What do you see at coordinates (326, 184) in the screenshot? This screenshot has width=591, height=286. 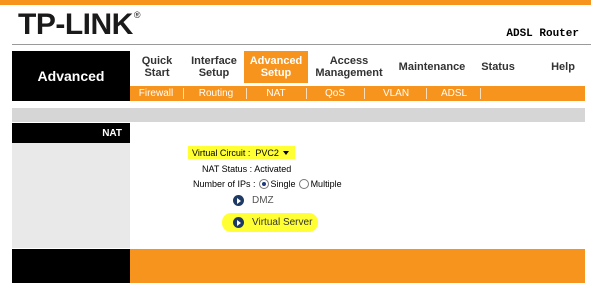 I see `radio-multiple-label: Multiple` at bounding box center [326, 184].